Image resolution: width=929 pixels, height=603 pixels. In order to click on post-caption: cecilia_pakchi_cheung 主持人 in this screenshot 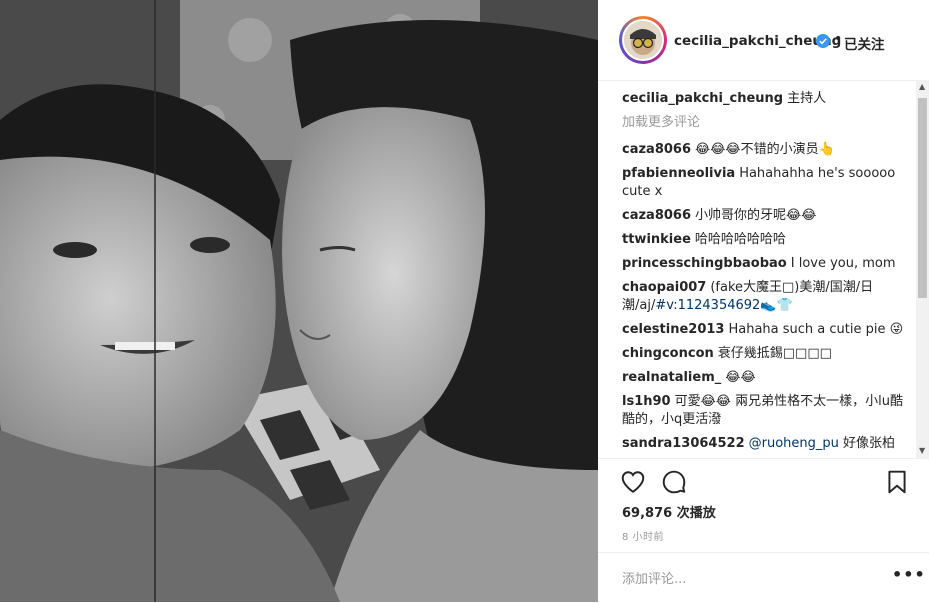, I will do `click(764, 99)`.